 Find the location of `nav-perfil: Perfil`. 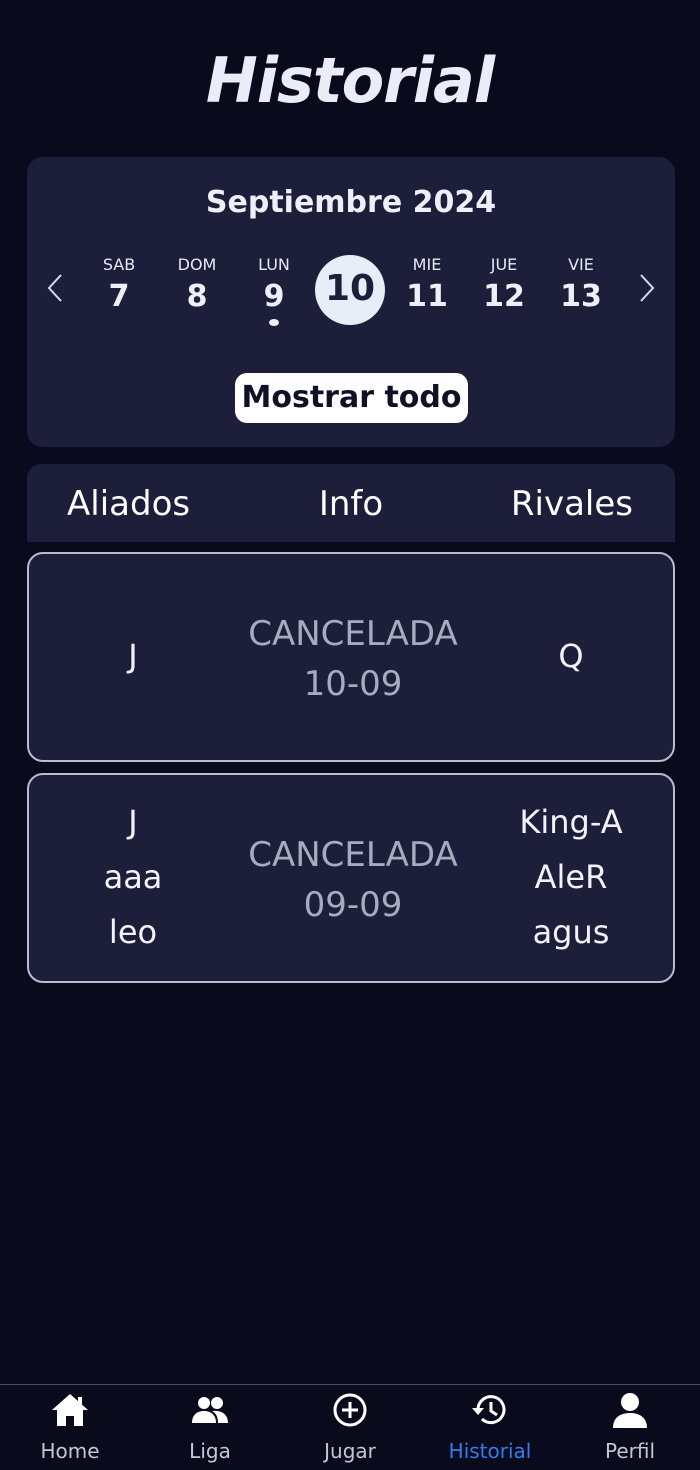

nav-perfil: Perfil is located at coordinates (630, 1427).